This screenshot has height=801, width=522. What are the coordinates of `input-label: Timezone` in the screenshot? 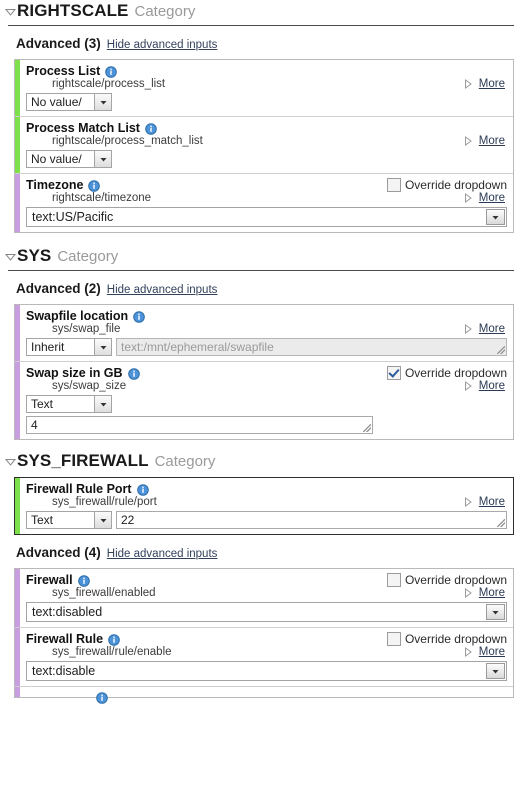 It's located at (63, 185).